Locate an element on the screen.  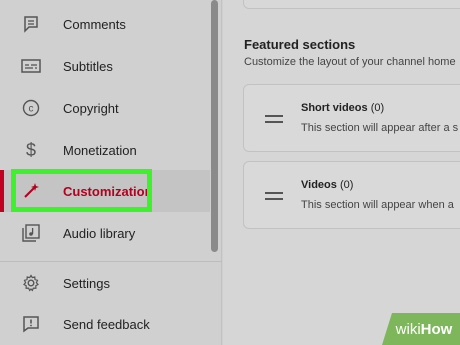
gear-icon is located at coordinates (31, 283).